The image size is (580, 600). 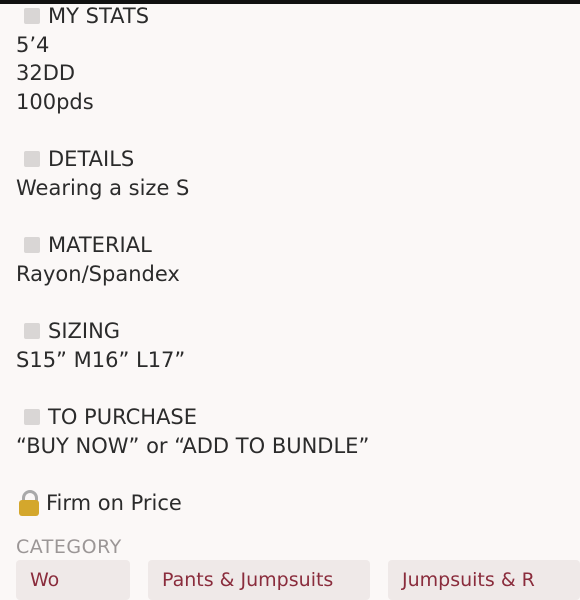 I want to click on category-chip-label: Pants & Jumpsuits, so click(x=248, y=580).